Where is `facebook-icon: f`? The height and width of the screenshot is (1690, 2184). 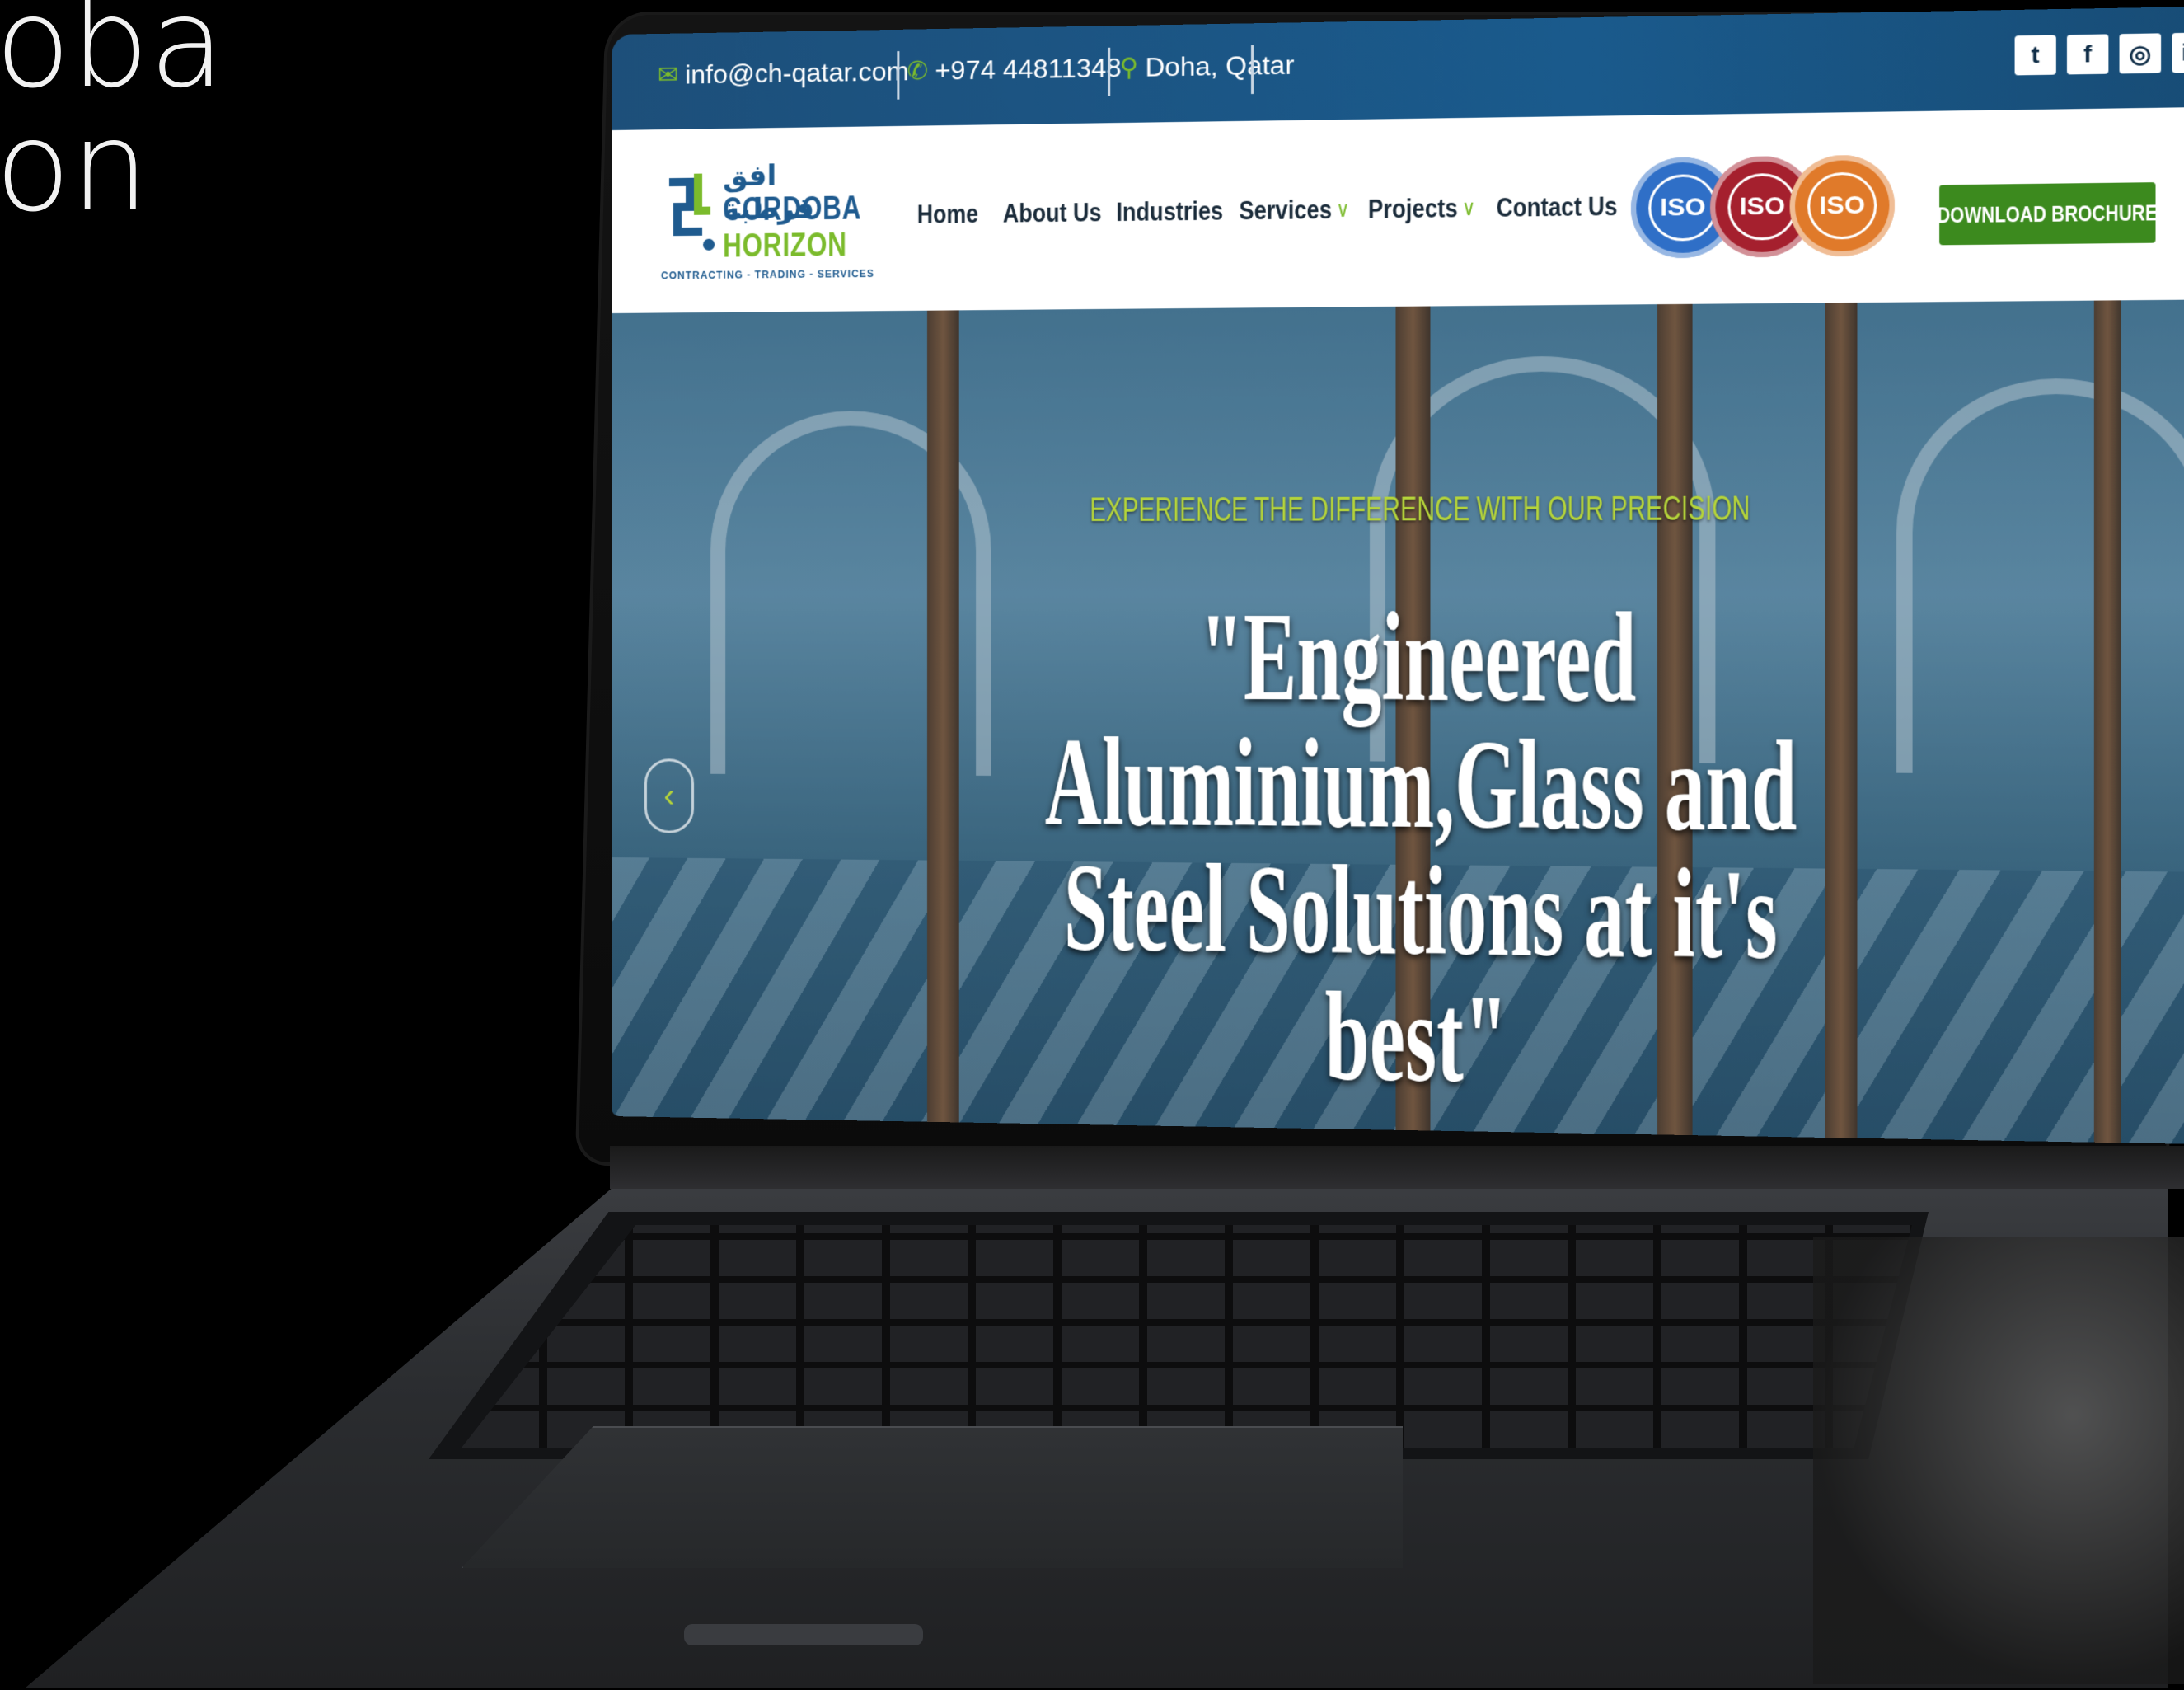
facebook-icon: f is located at coordinates (2087, 54).